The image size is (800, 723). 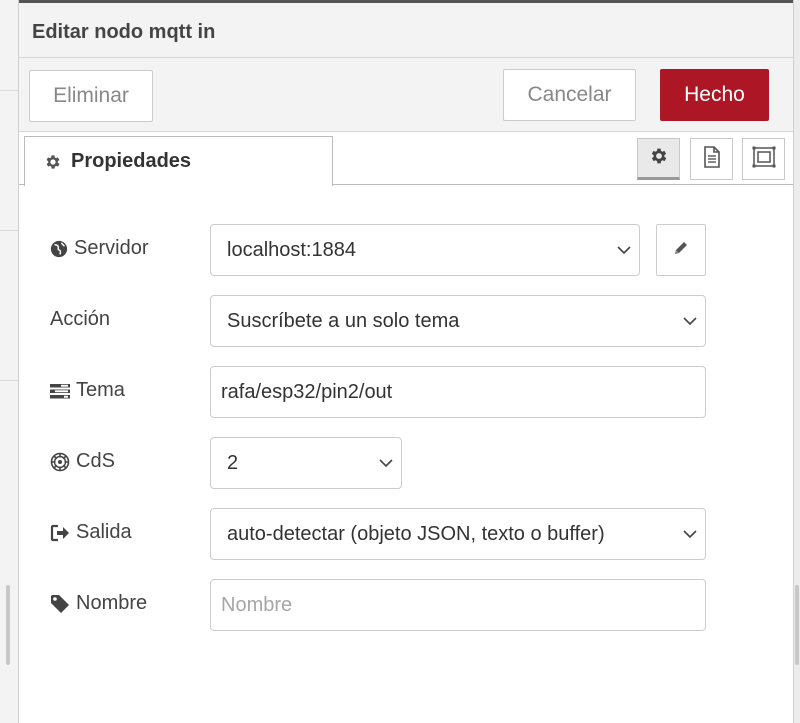 What do you see at coordinates (291, 249) in the screenshot?
I see `server-value: localhost:1884` at bounding box center [291, 249].